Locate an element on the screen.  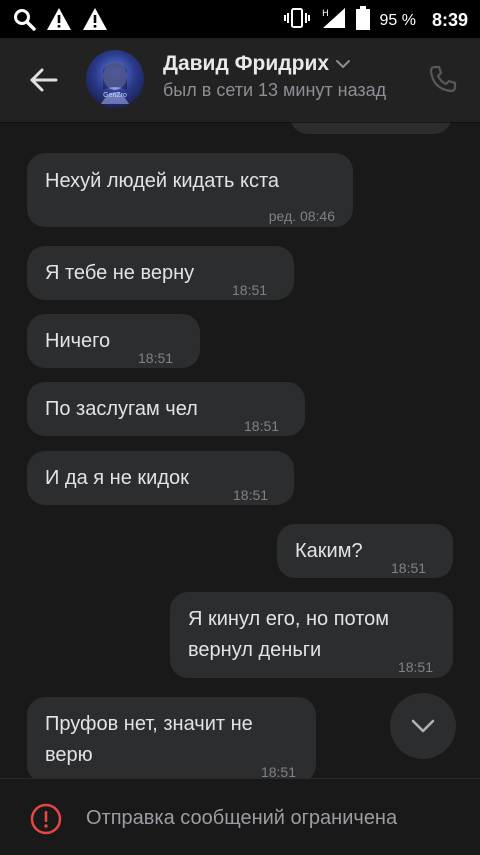
message-text-line-1: Пруфов нет, значит не is located at coordinates (149, 724).